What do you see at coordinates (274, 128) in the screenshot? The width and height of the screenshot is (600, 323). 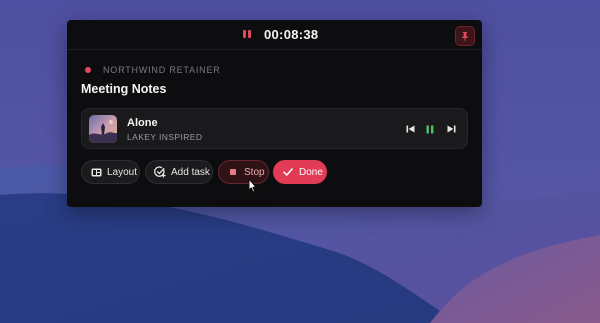 I see `music-player-card: Alone LAKEY INSPIRED` at bounding box center [274, 128].